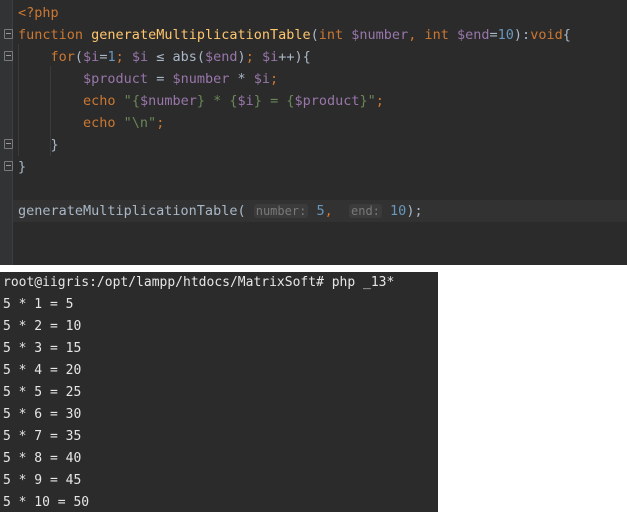 The width and height of the screenshot is (627, 512). What do you see at coordinates (274, 101) in the screenshot?
I see `string-part: =` at bounding box center [274, 101].